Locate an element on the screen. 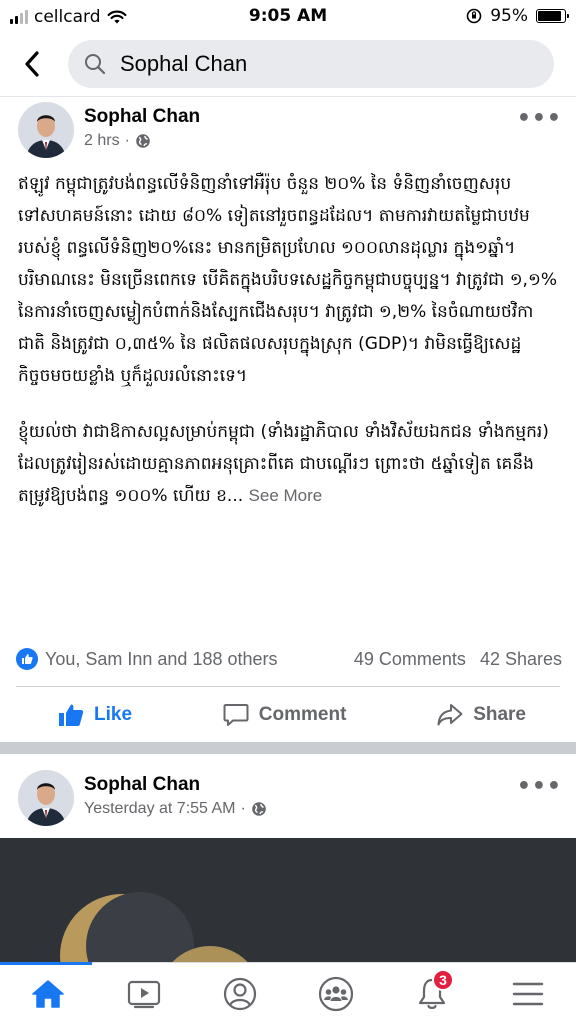 The image size is (576, 1024). post-meta: Yesterday at 7:55 AM · is located at coordinates (175, 809).